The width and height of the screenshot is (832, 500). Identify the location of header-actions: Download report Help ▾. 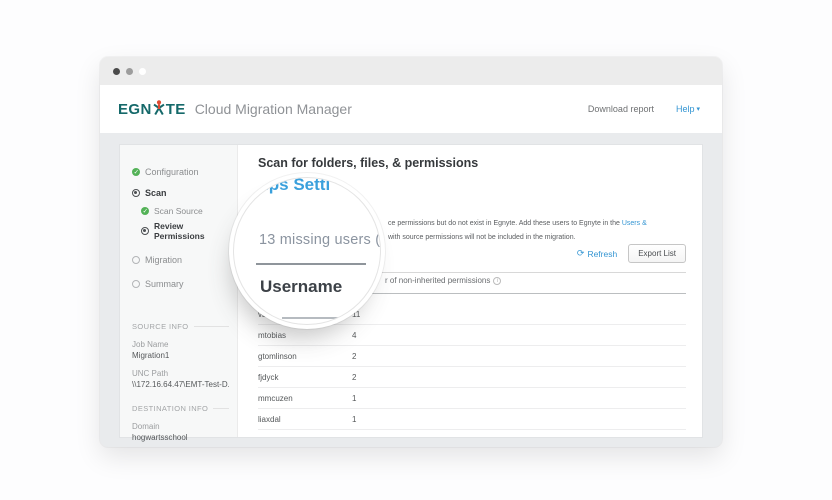
(644, 109).